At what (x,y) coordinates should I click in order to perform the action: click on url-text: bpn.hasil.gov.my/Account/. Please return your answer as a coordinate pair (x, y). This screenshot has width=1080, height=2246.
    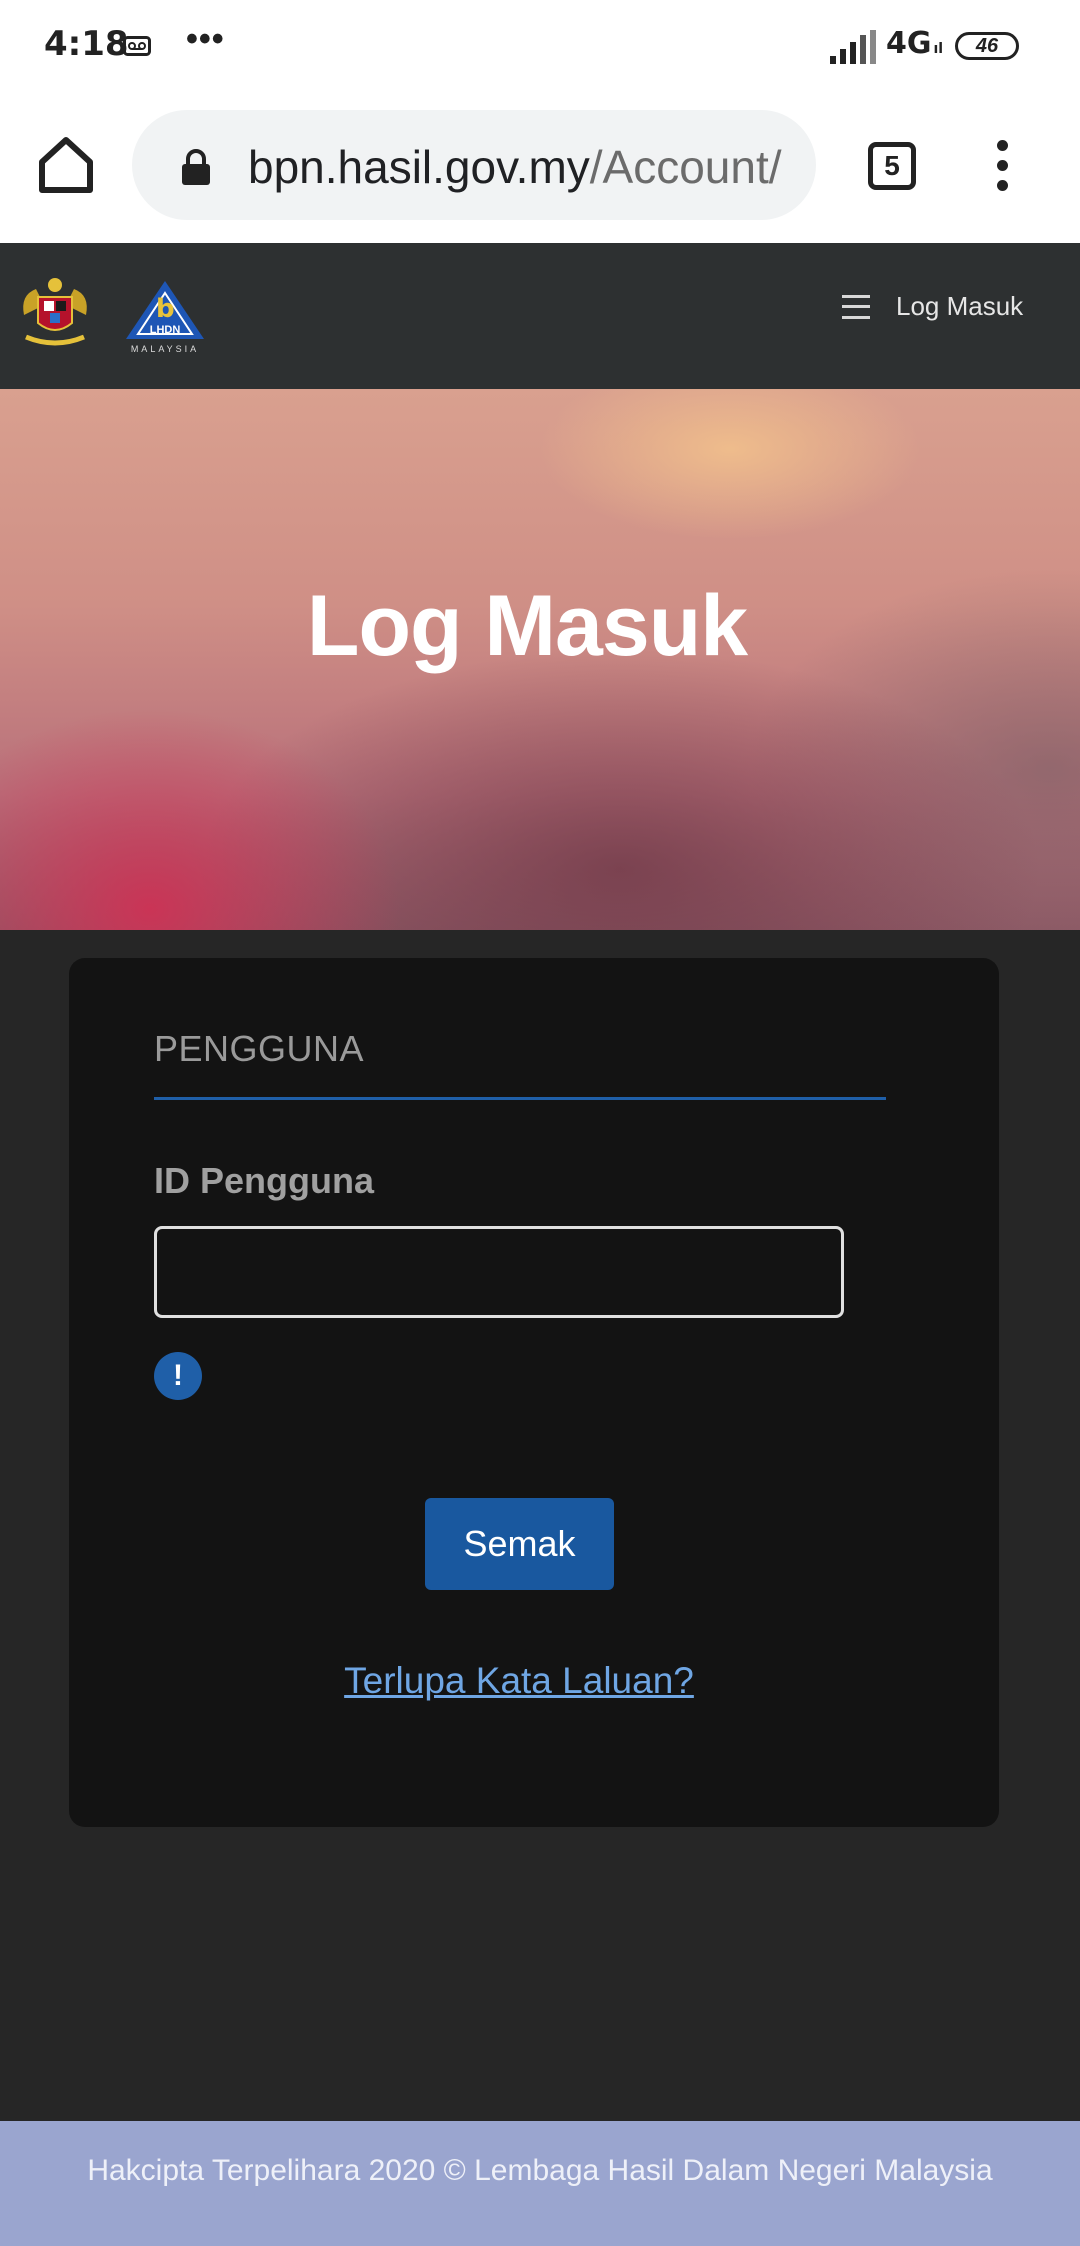
    Looking at the image, I should click on (515, 167).